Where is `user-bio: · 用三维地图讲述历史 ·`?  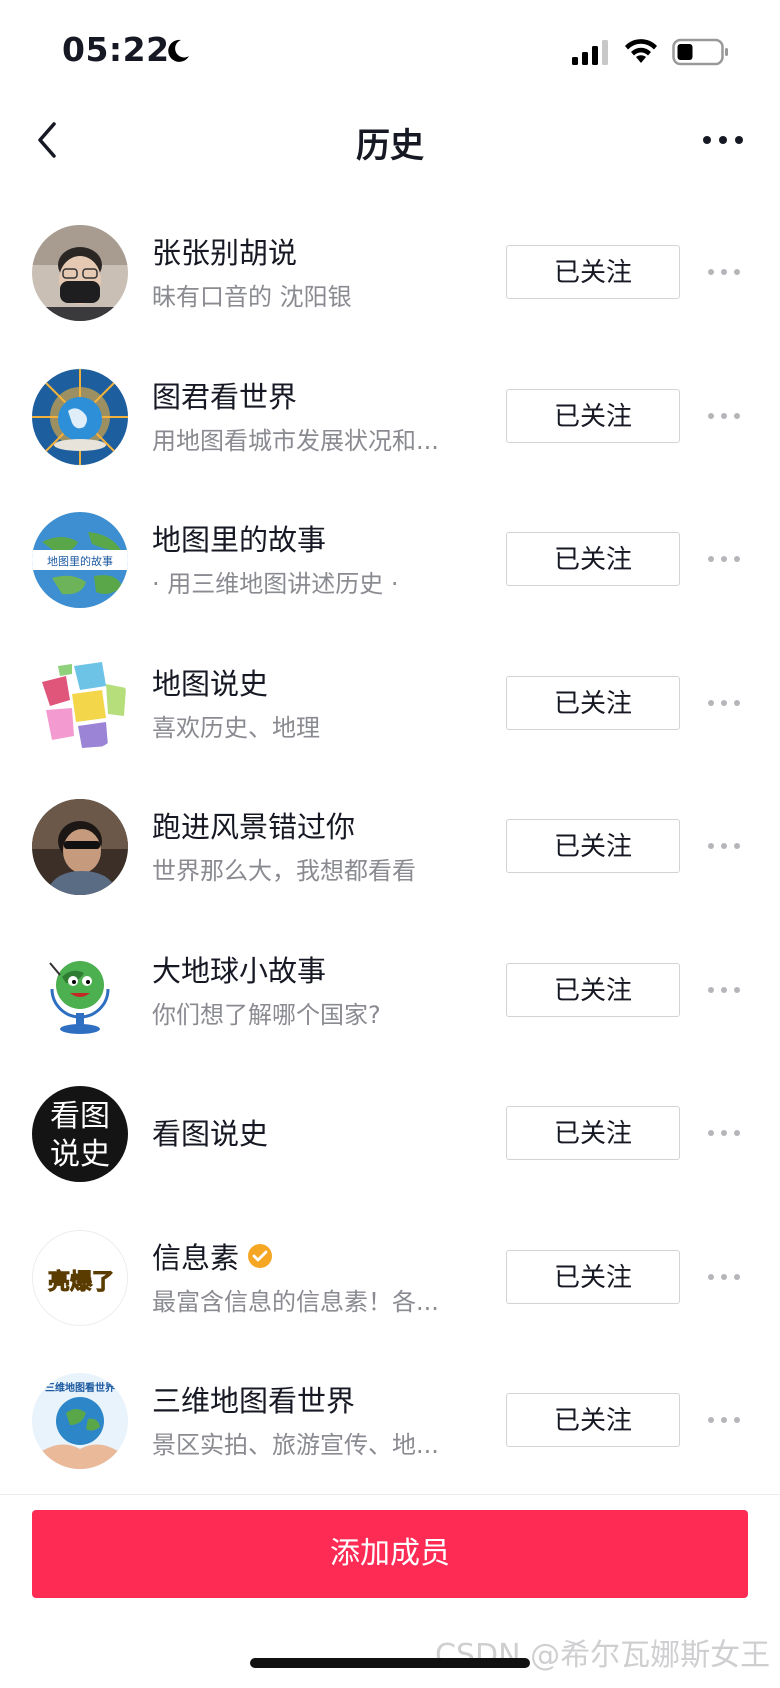 user-bio: · 用三维地图讲述历史 · is located at coordinates (275, 584).